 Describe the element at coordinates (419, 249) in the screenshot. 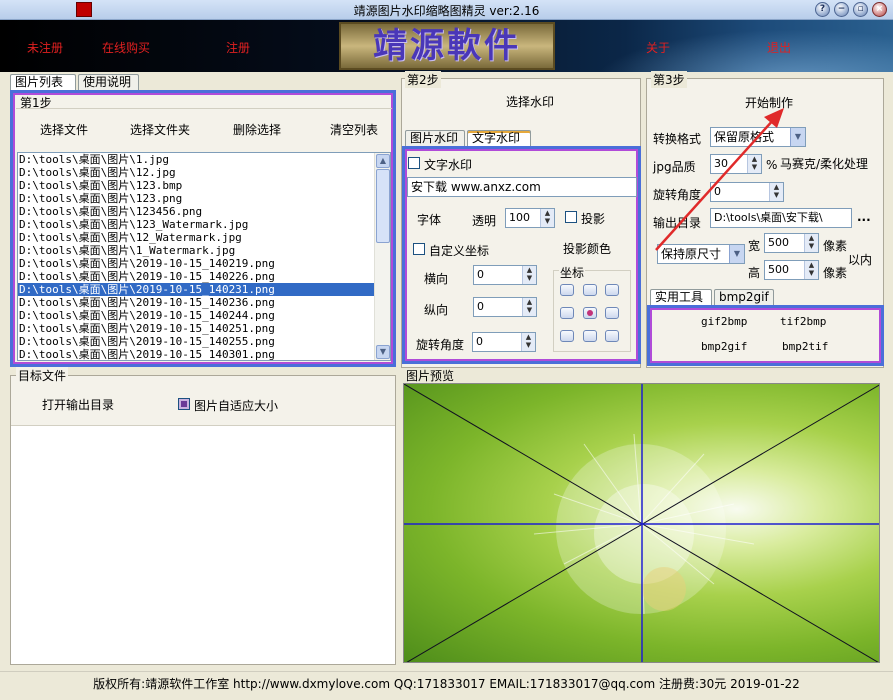

I see `custom-coord-checkbox` at that location.